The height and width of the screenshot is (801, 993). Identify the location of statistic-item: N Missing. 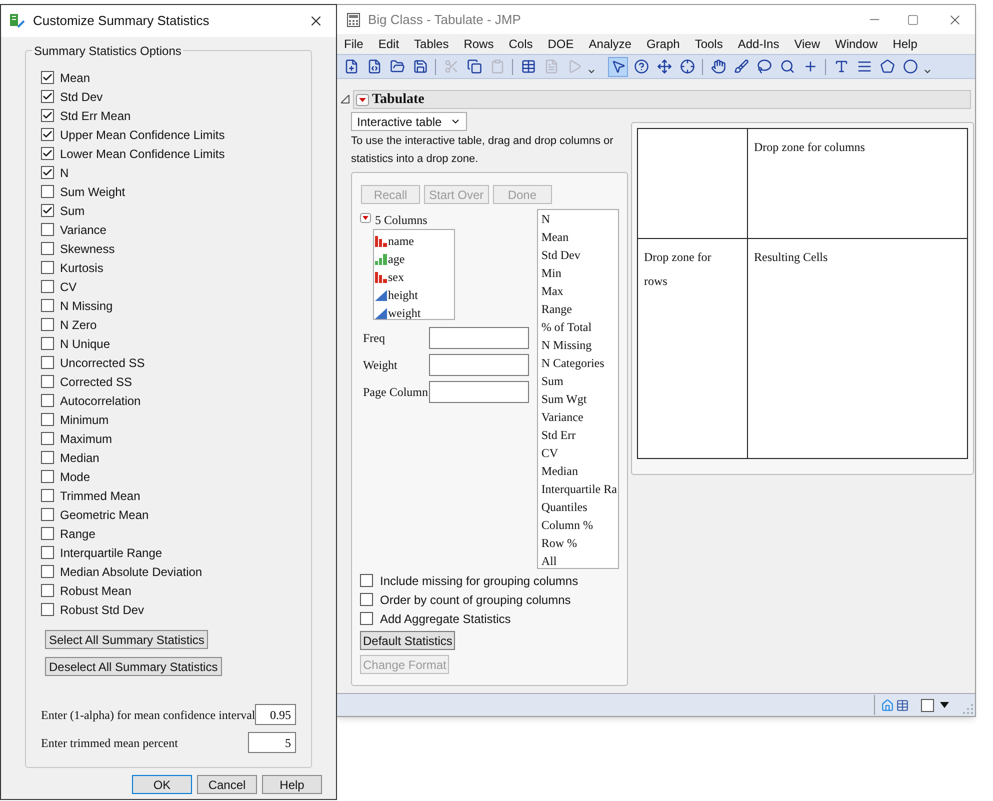
(578, 345).